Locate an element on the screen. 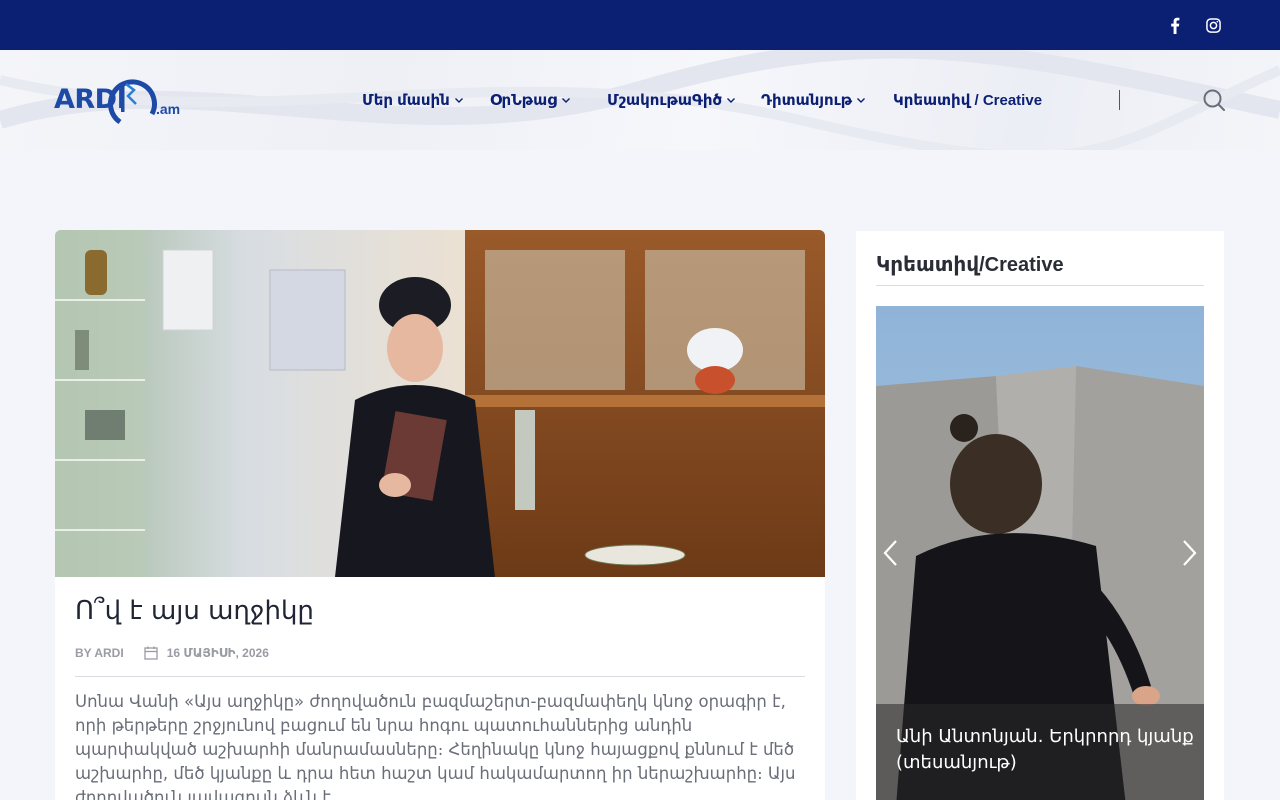  calendar-icon is located at coordinates (151, 653).